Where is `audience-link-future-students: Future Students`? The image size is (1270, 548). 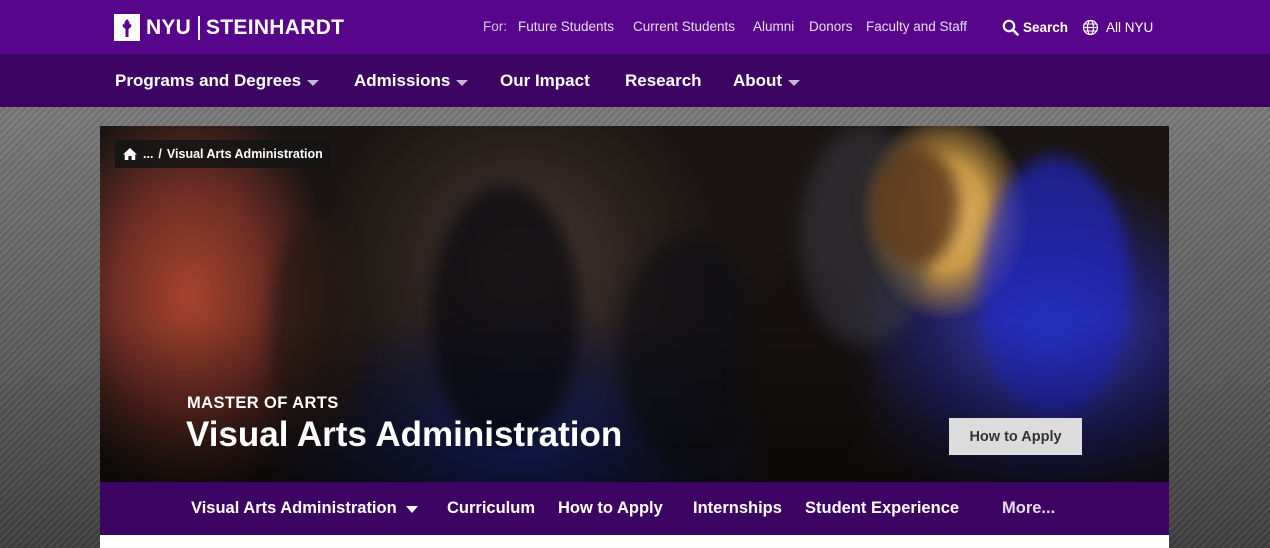
audience-link-future-students: Future Students is located at coordinates (566, 26).